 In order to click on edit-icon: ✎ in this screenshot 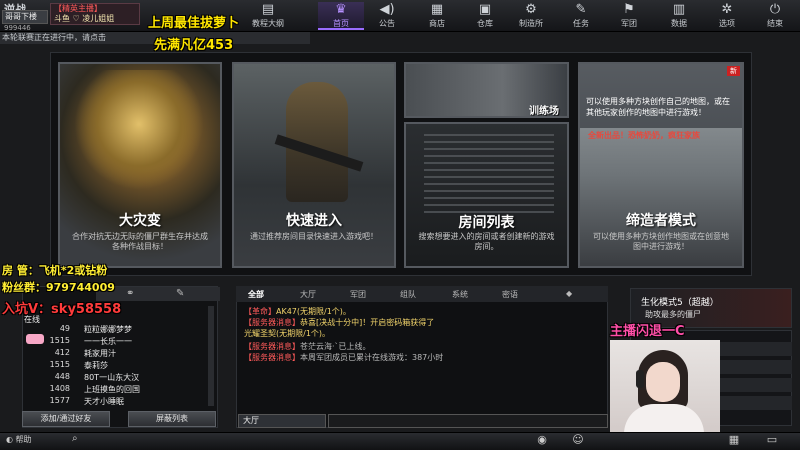, I will do `click(180, 293)`.